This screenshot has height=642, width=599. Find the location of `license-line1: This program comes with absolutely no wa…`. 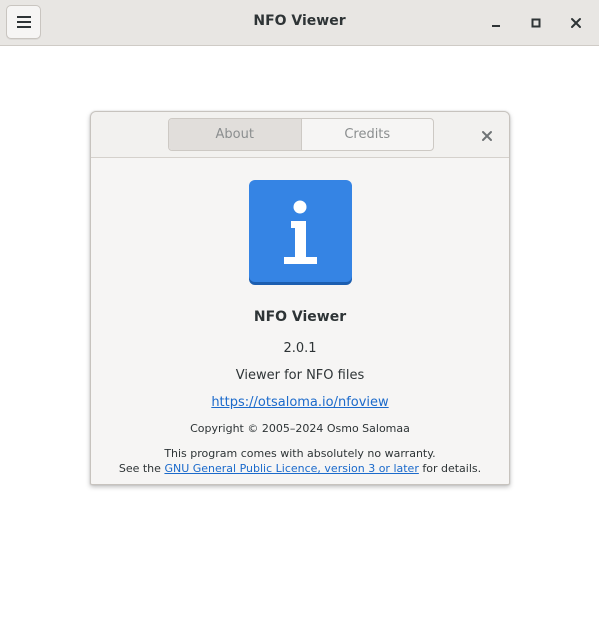

license-line1: This program comes with absolutely no wa… is located at coordinates (300, 453).